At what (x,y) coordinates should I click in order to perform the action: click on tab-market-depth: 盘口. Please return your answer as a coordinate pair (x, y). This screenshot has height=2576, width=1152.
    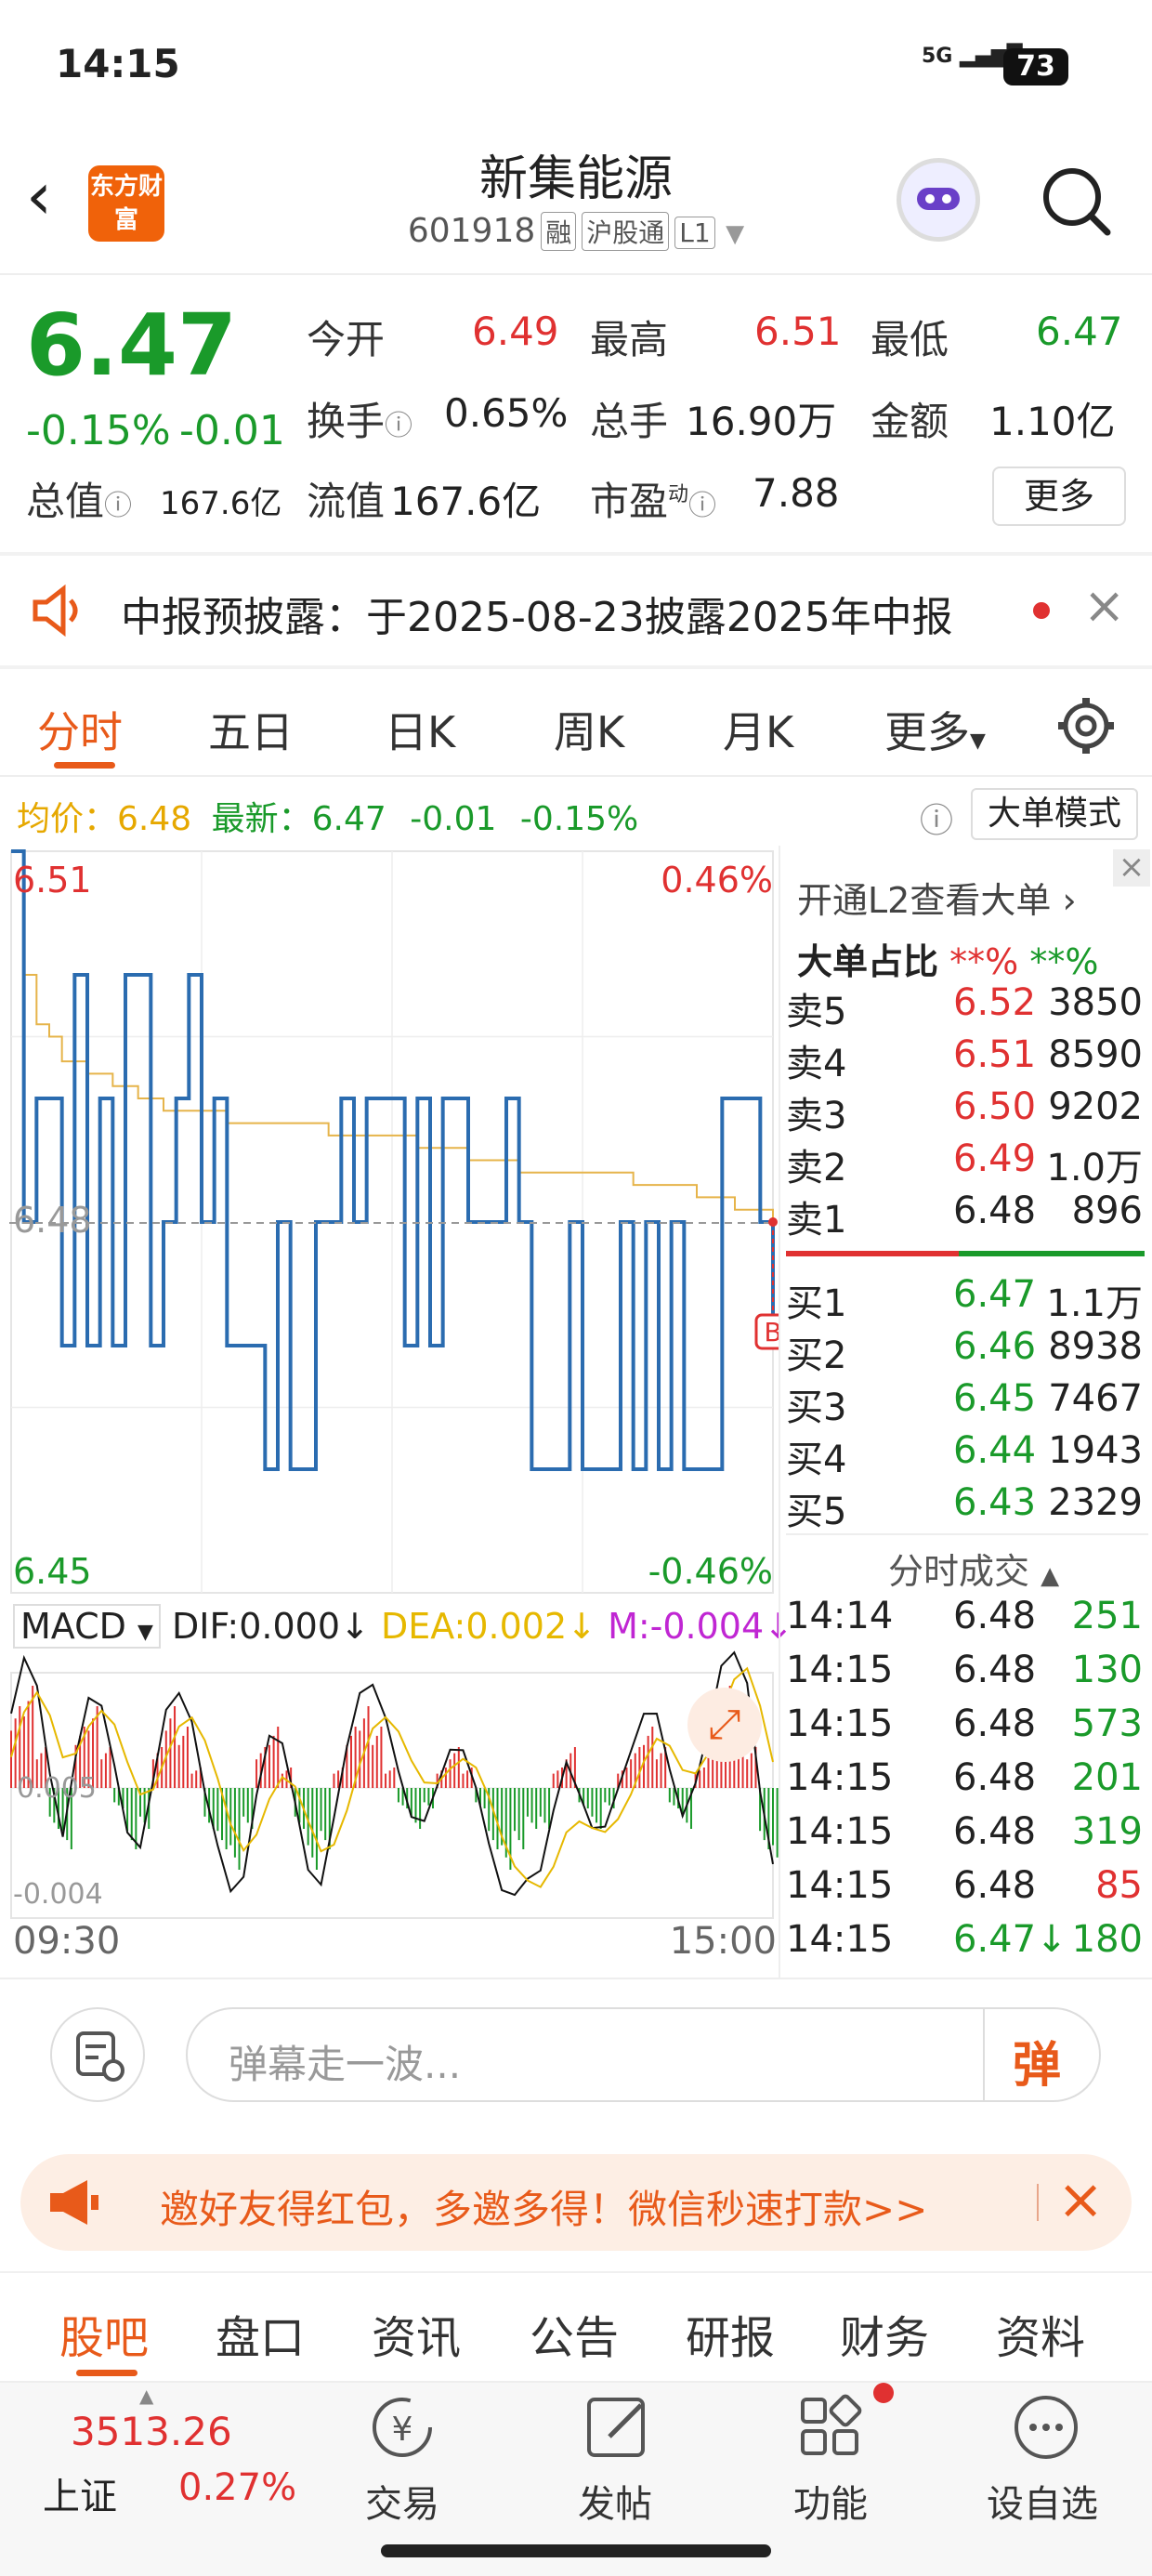
    Looking at the image, I should click on (260, 2333).